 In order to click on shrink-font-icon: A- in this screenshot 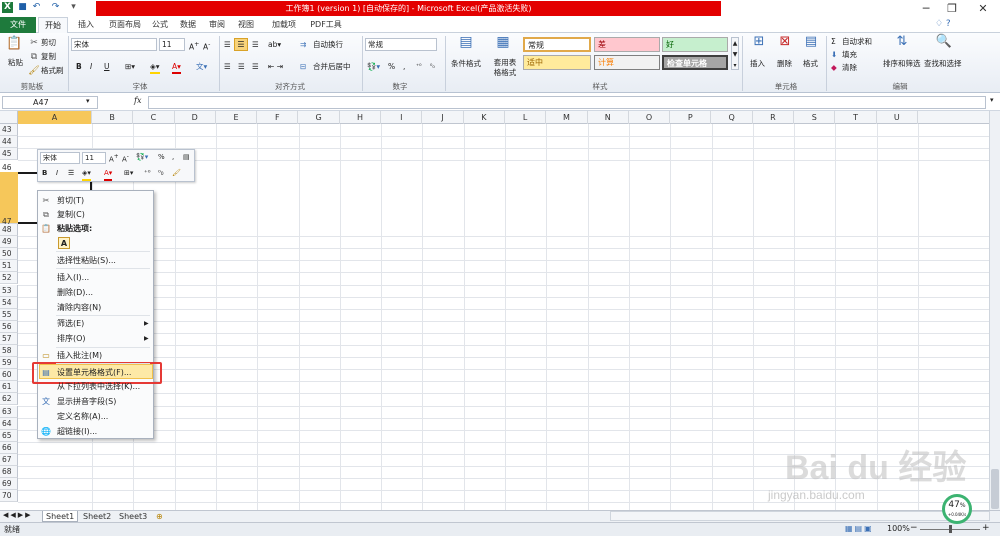, I will do `click(206, 46)`.